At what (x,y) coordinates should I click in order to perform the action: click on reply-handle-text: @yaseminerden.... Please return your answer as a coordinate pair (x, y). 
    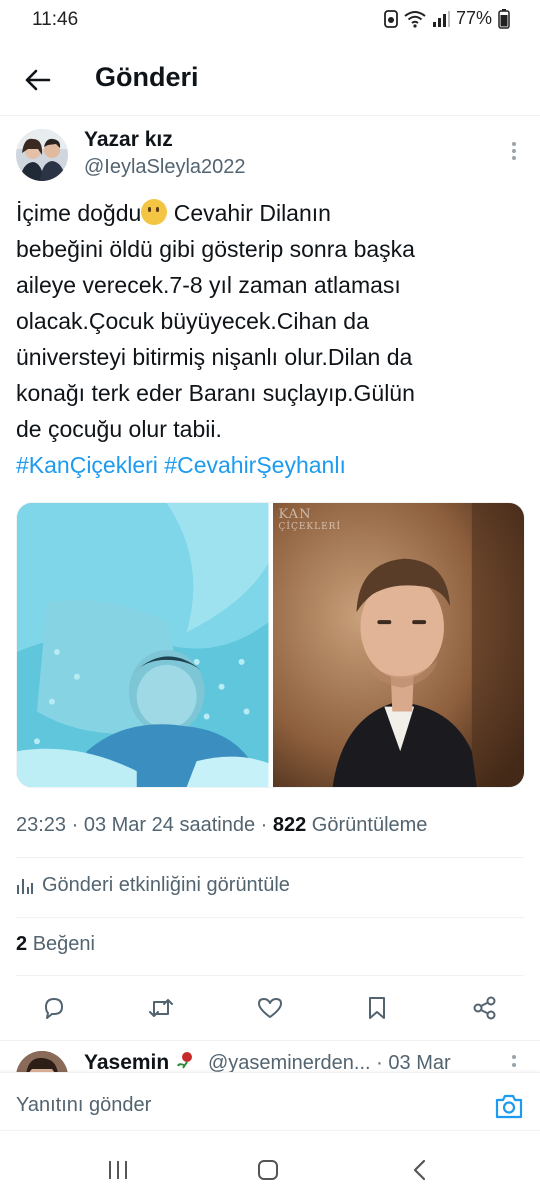
    Looking at the image, I should click on (289, 1062).